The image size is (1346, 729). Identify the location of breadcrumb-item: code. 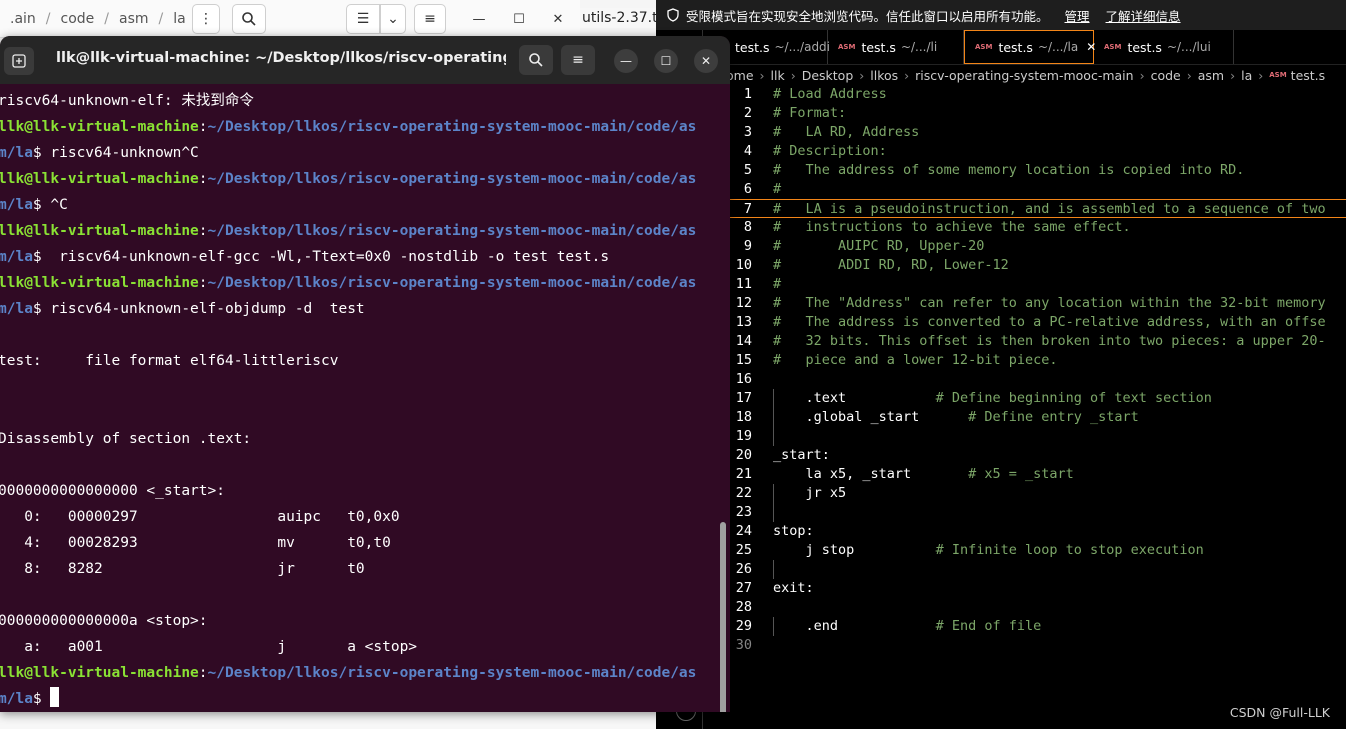
(1166, 75).